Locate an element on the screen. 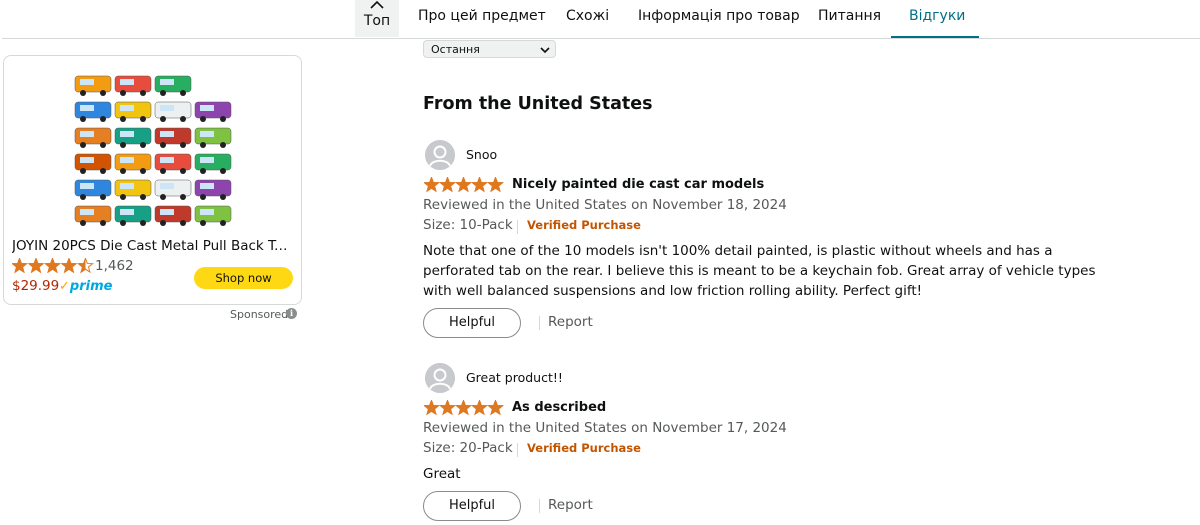 Image resolution: width=1200 pixels, height=525 pixels. review-author: Snoo is located at coordinates (481, 154).